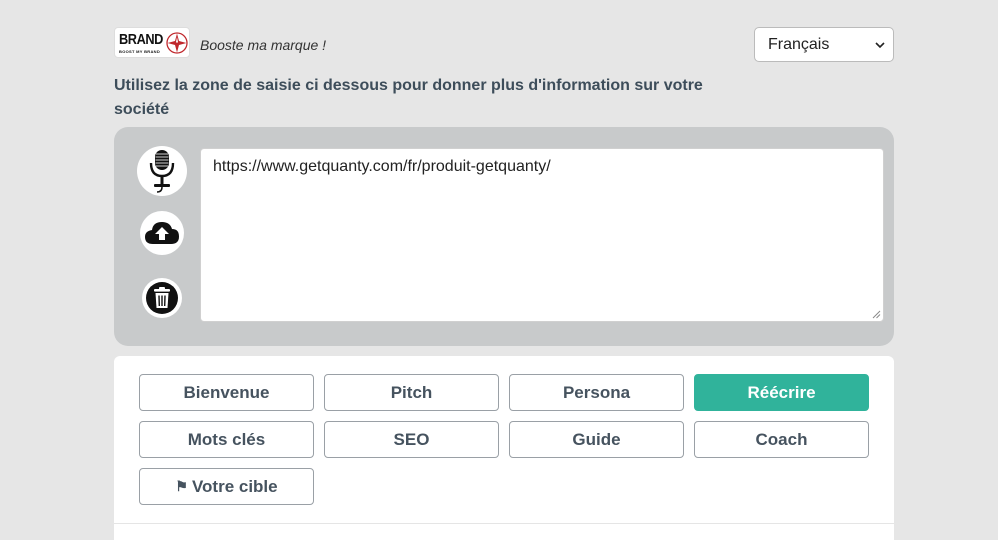 Image resolution: width=998 pixels, height=540 pixels. What do you see at coordinates (876, 314) in the screenshot?
I see `resize-handle-icon` at bounding box center [876, 314].